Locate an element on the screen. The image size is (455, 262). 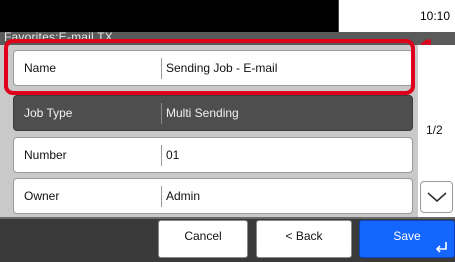
page-indicator: 1/2 is located at coordinates (434, 130).